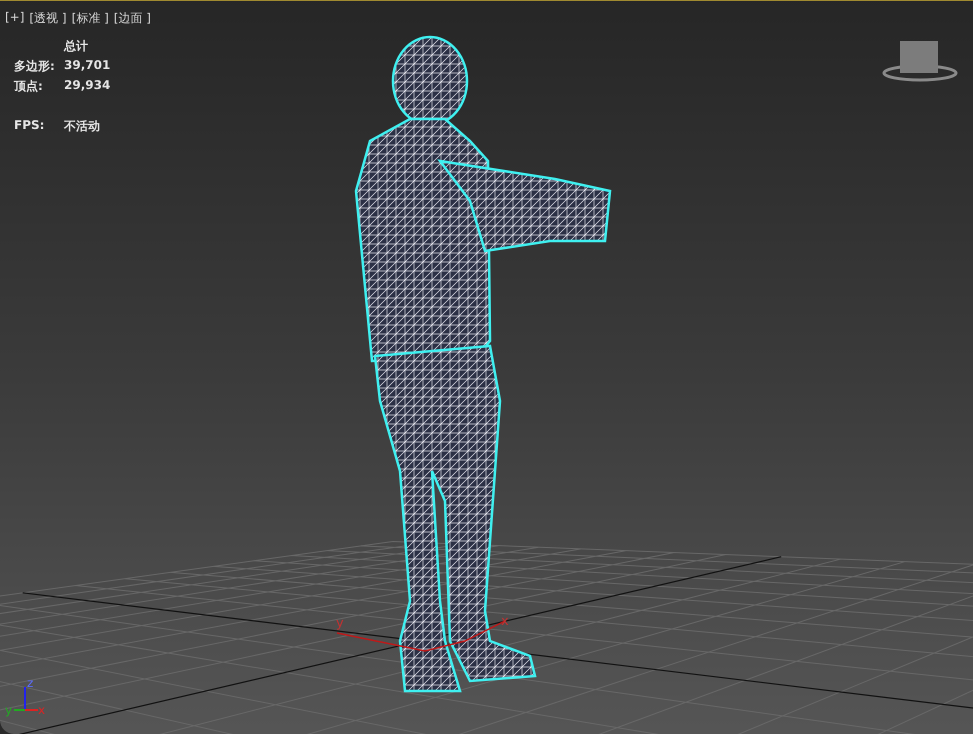  I want to click on viewport-menu-label: [+], so click(14, 18).